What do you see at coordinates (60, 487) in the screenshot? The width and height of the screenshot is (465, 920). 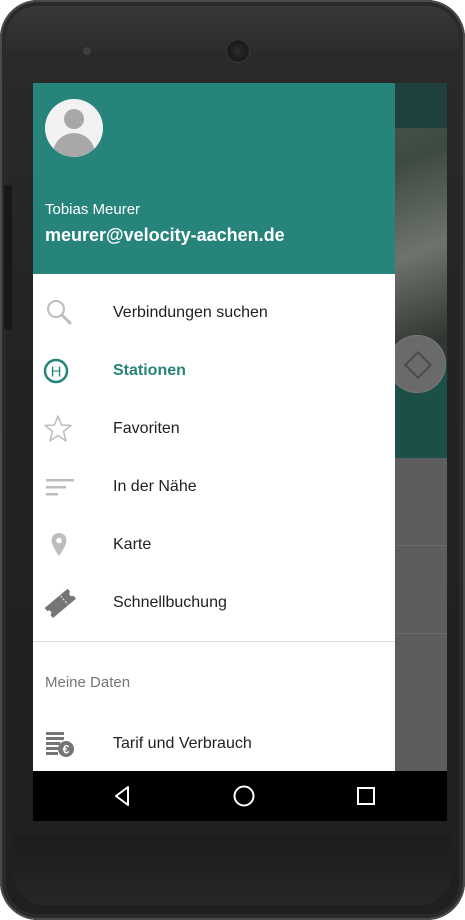 I see `sort-lines-icon` at bounding box center [60, 487].